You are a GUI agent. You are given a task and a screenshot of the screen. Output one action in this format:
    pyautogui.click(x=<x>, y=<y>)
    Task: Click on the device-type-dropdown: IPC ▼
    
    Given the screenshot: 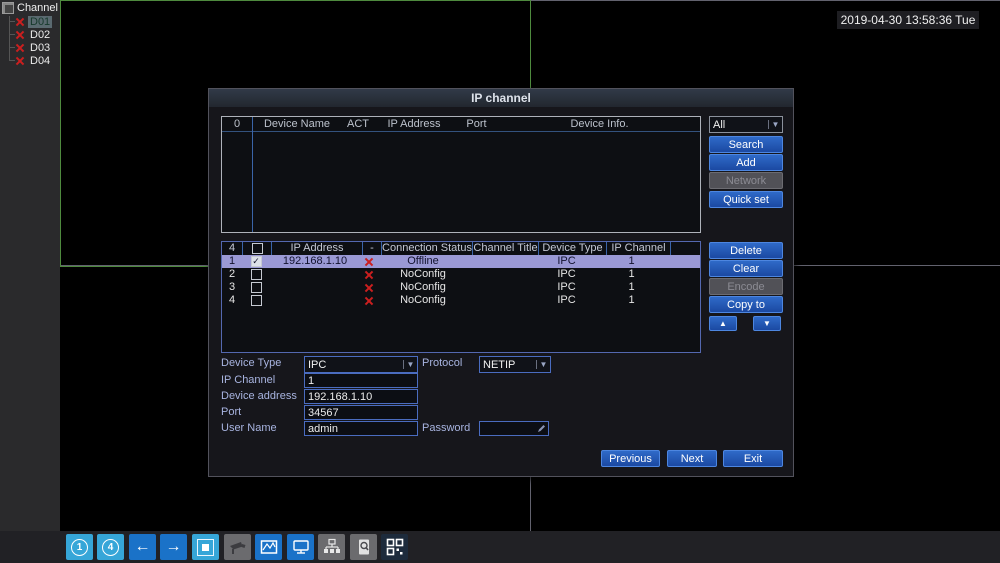 What is the action you would take?
    pyautogui.click(x=361, y=364)
    